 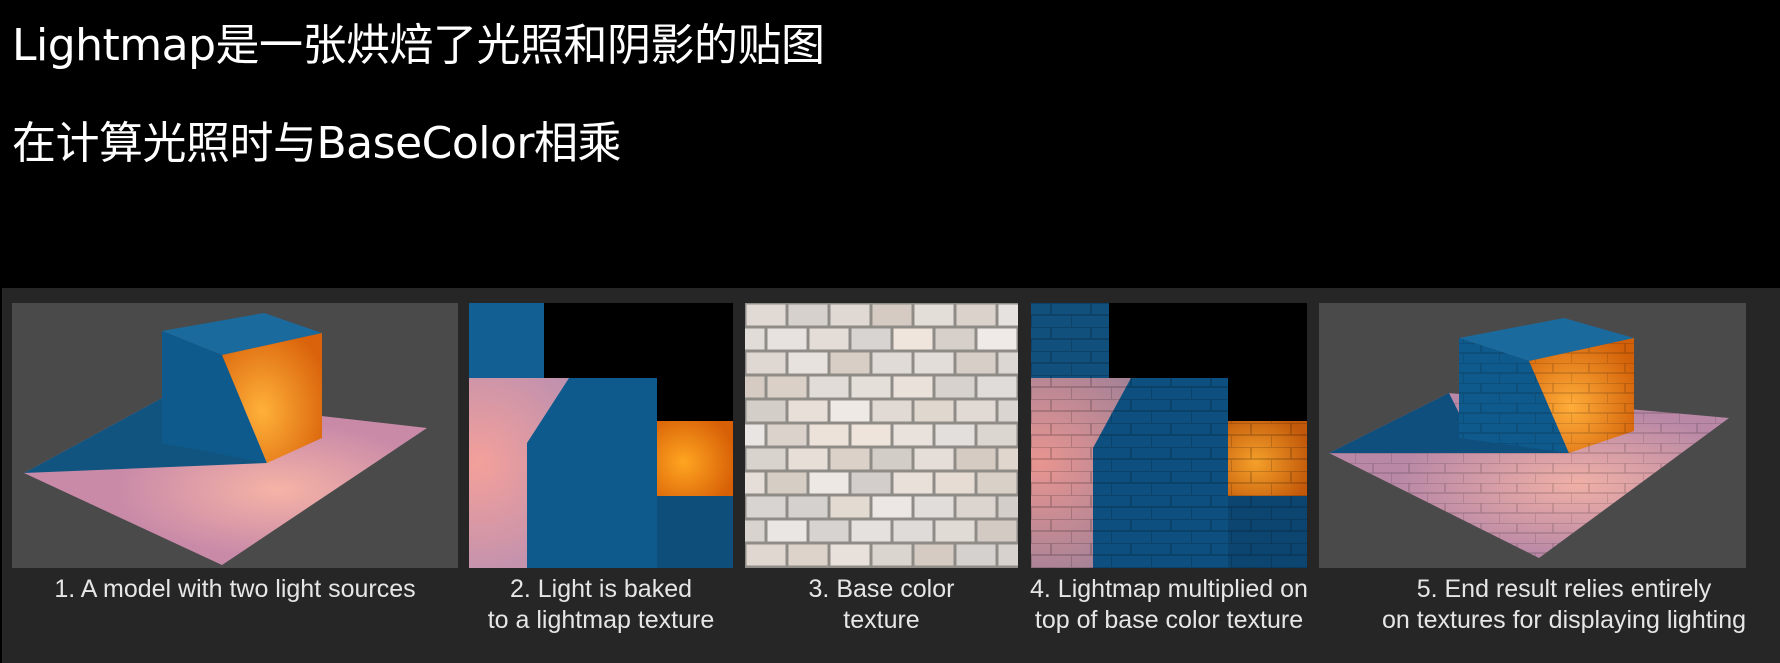 What do you see at coordinates (601, 604) in the screenshot?
I see `caption-lightmap: 2. Light is baked to a lightmap texture` at bounding box center [601, 604].